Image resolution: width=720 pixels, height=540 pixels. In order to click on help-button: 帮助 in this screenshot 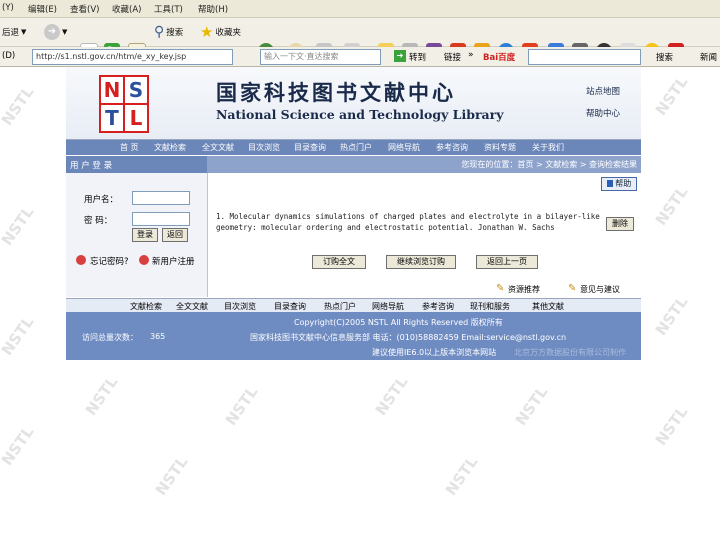, I will do `click(619, 184)`.